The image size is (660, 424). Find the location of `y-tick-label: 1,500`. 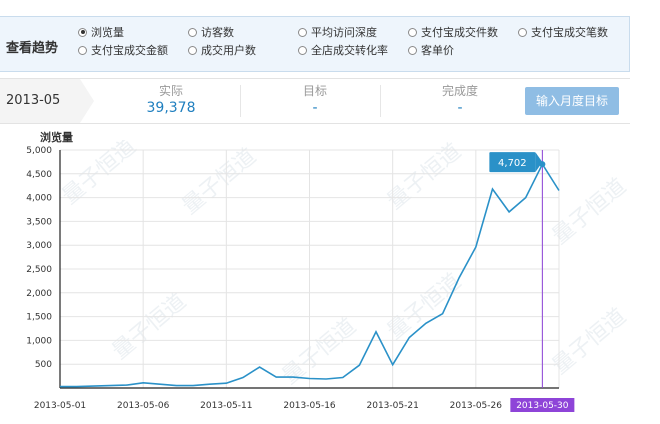

y-tick-label: 1,500 is located at coordinates (39, 318).